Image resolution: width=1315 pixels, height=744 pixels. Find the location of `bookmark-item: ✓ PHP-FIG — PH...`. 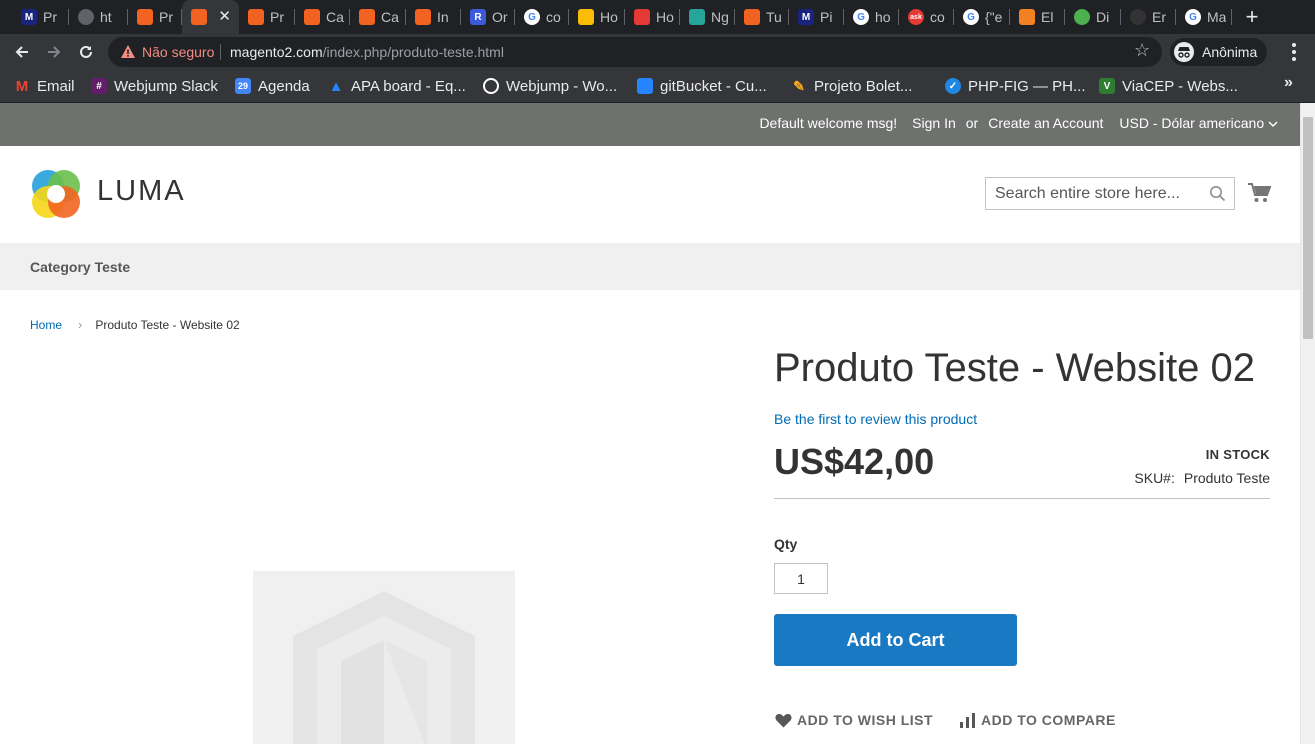

bookmark-item: ✓ PHP-FIG — PH... is located at coordinates (1015, 86).